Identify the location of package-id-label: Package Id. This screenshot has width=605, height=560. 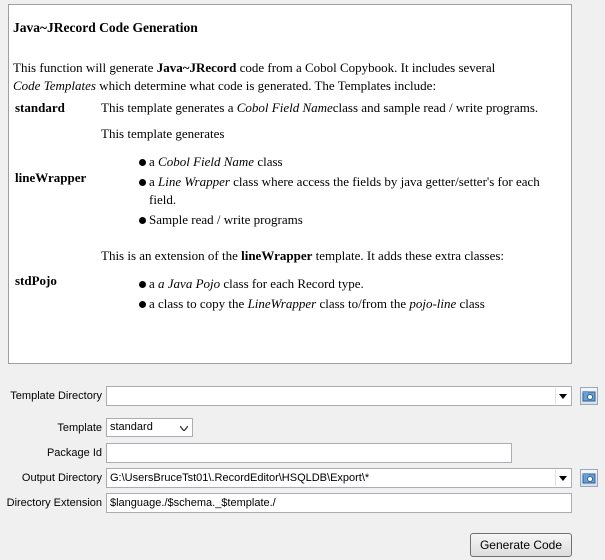
(74, 453).